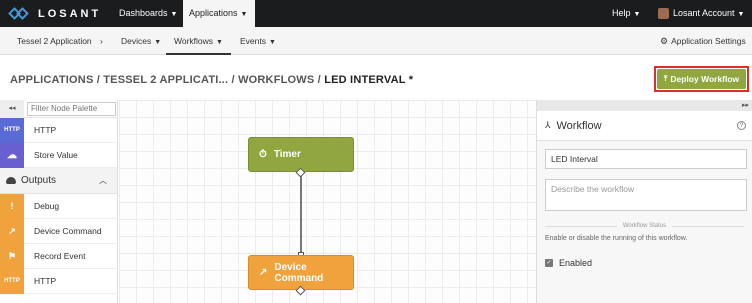 The width and height of the screenshot is (752, 303). Describe the element at coordinates (369, 80) in the screenshot. I see `breadcrumb-current: LED INTERVAL *` at that location.